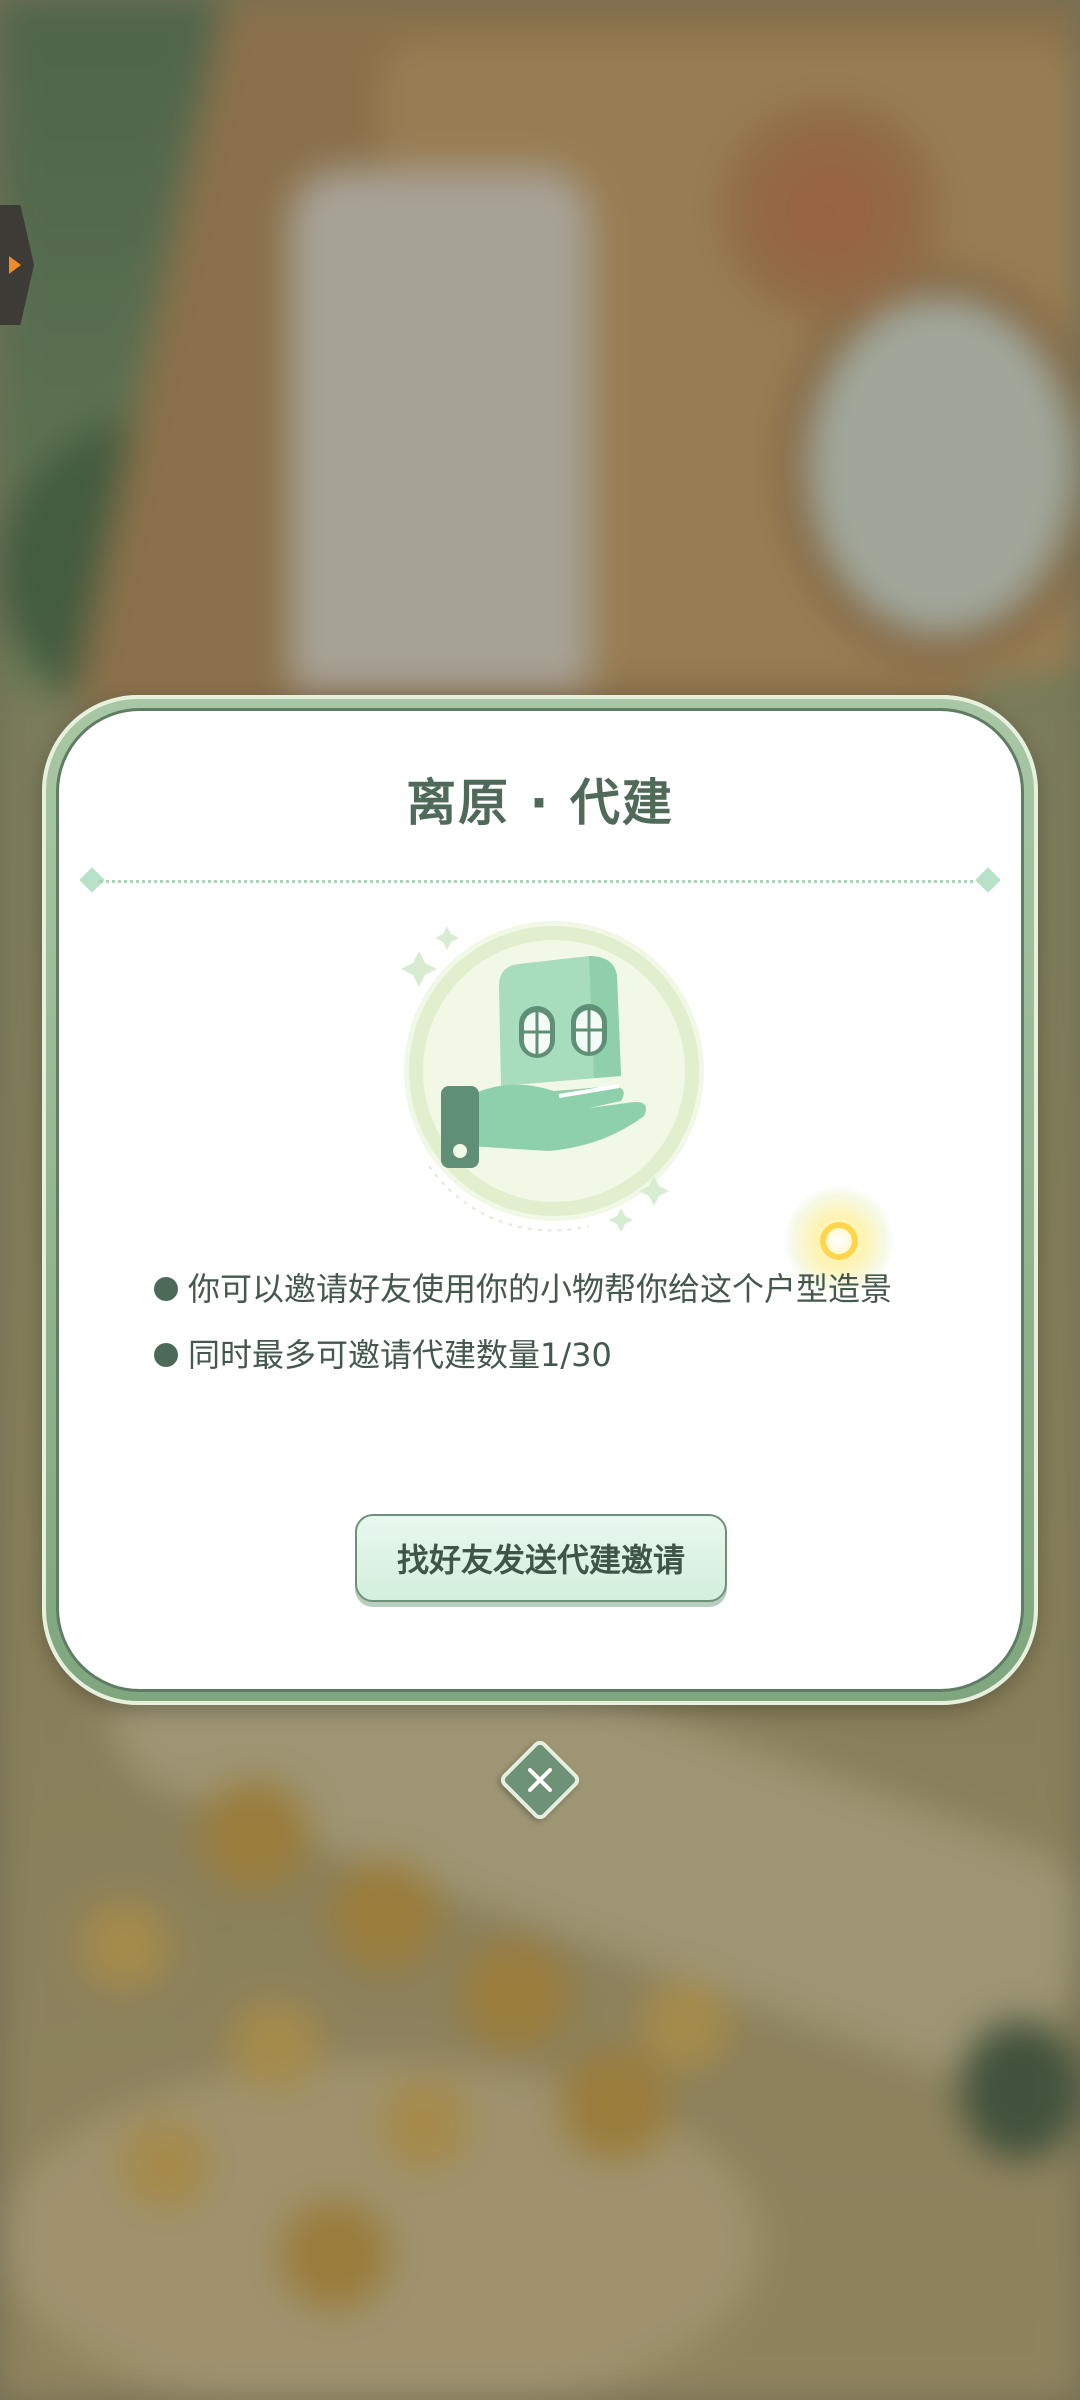 The image size is (1080, 2400). I want to click on info-text-limit: 同时最多可邀请代建数量1/30, so click(400, 1355).